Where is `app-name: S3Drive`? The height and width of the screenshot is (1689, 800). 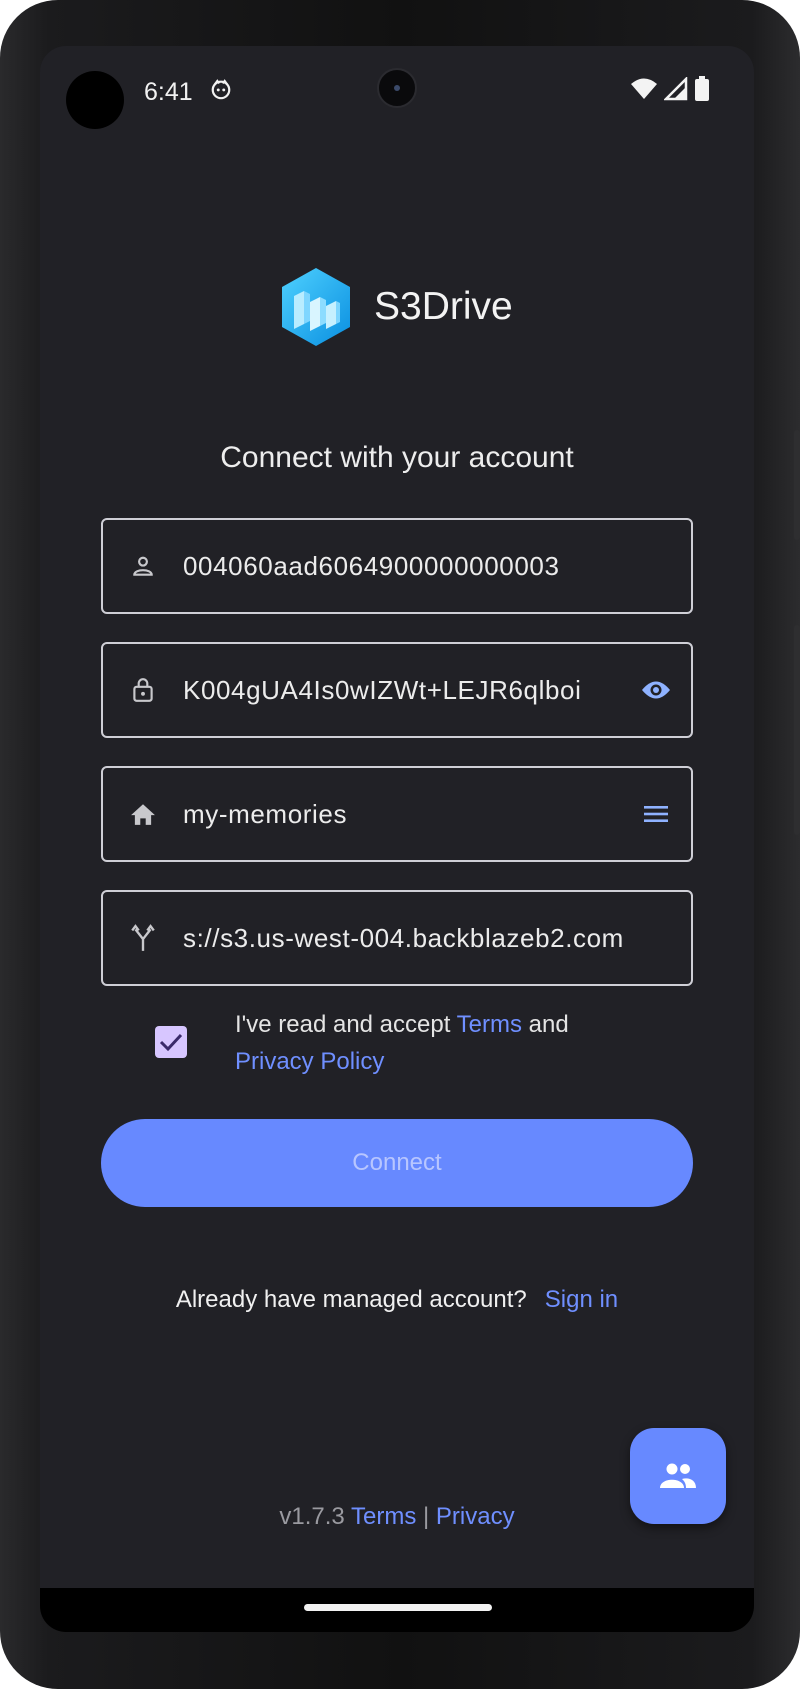 app-name: S3Drive is located at coordinates (443, 306).